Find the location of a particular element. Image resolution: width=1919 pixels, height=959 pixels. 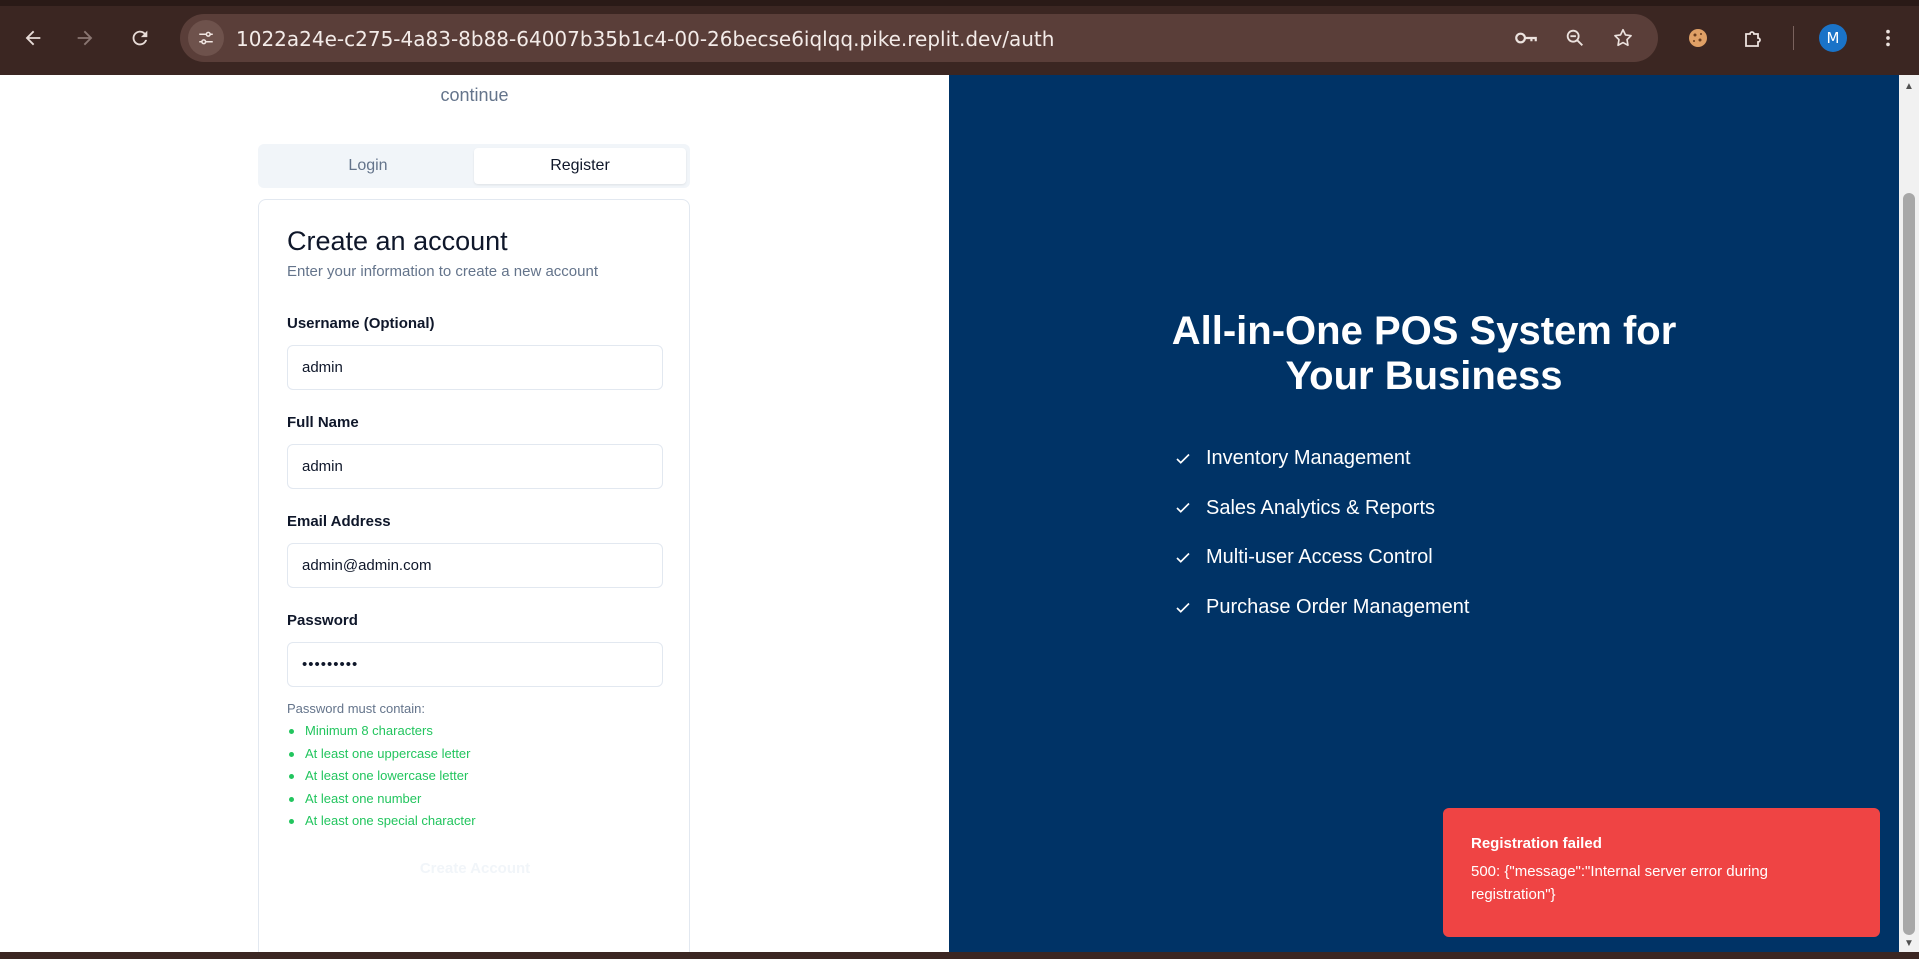

card-title: Create an account is located at coordinates (397, 241).